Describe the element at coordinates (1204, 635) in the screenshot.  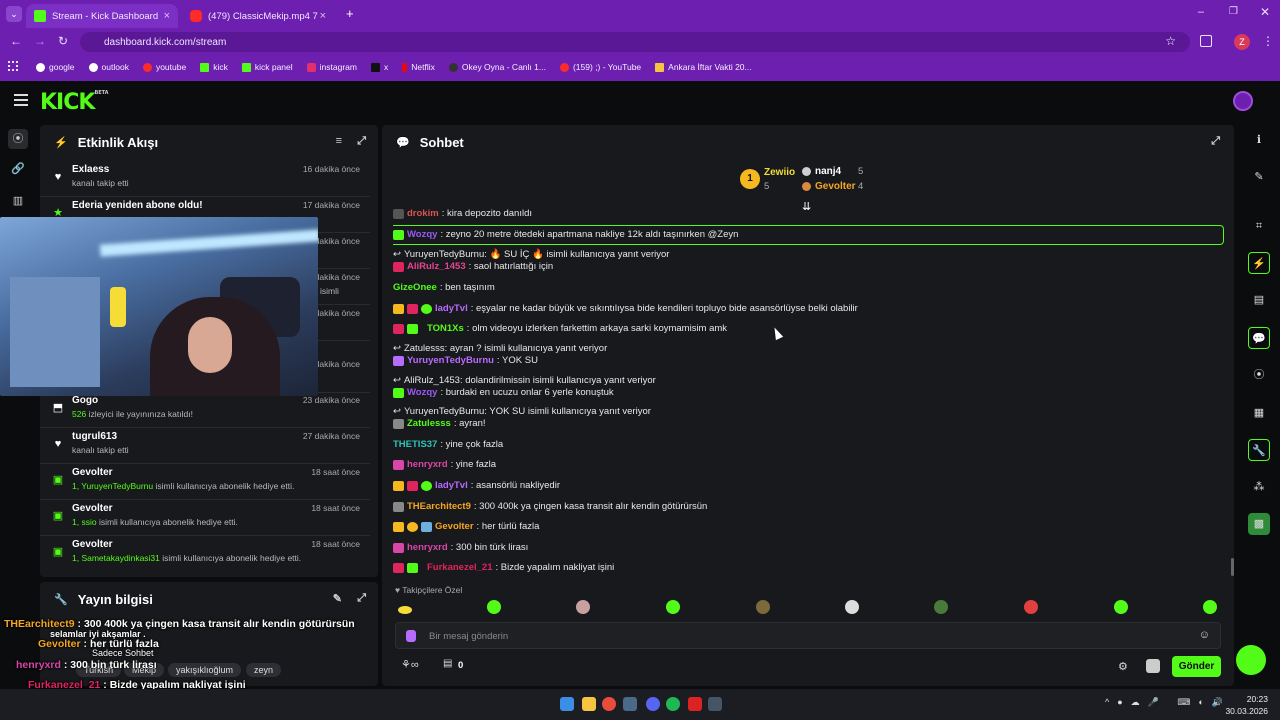
I see `emoji-picker-icon: ☺` at that location.